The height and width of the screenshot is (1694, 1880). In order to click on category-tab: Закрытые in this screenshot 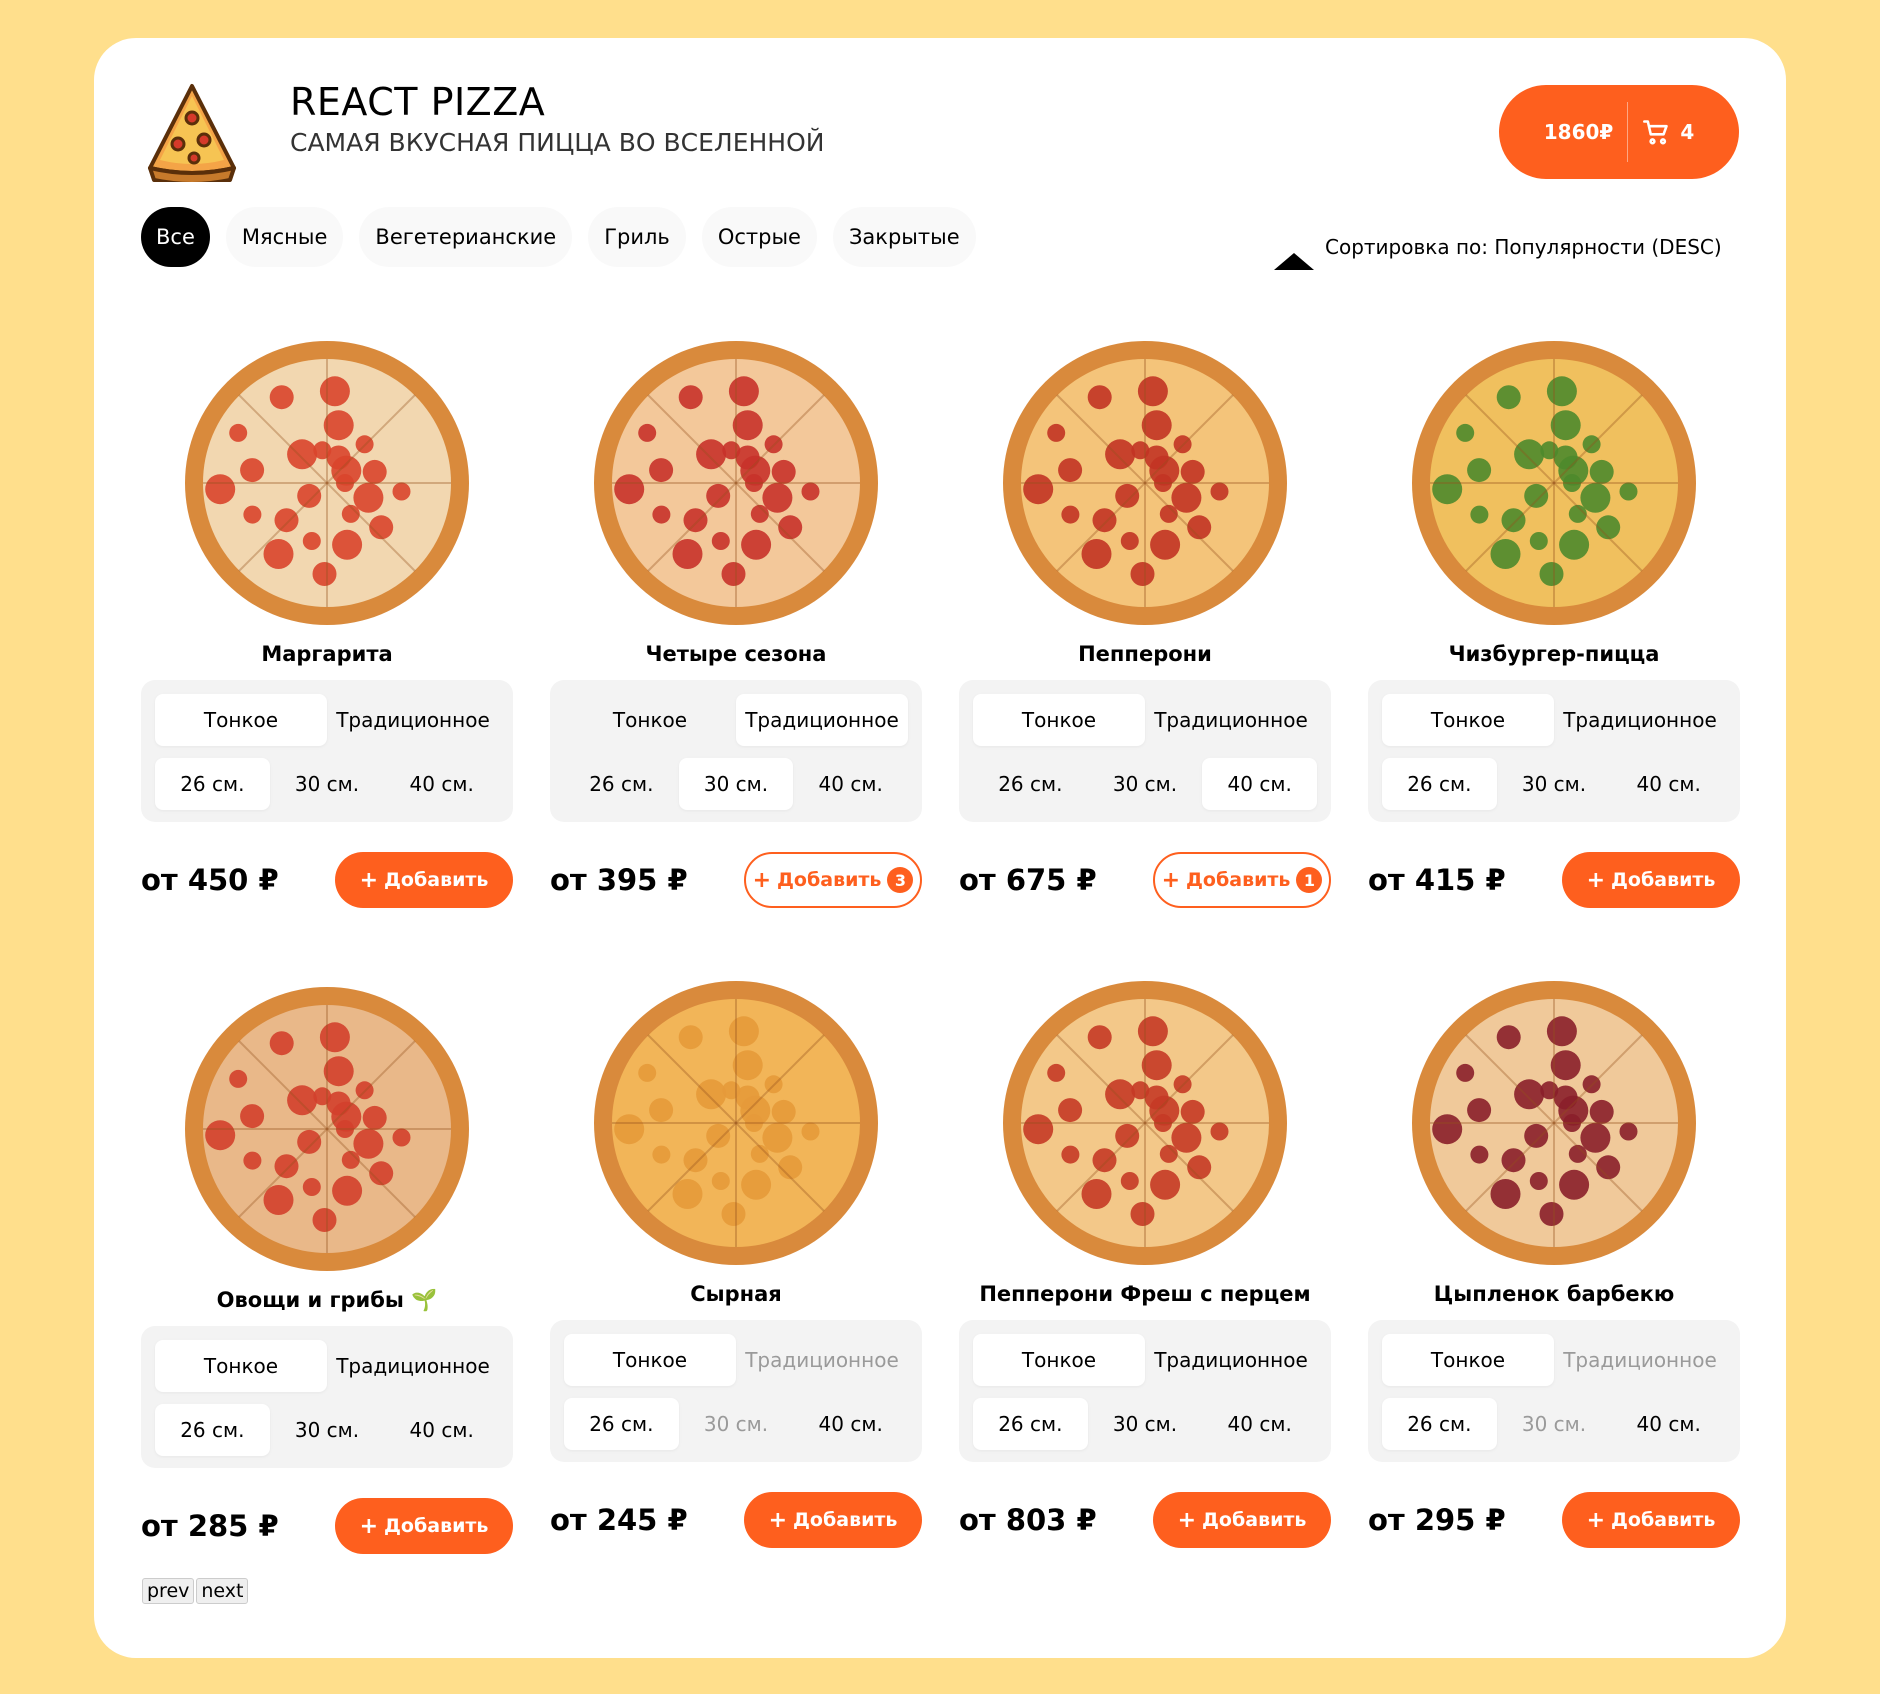, I will do `click(904, 237)`.